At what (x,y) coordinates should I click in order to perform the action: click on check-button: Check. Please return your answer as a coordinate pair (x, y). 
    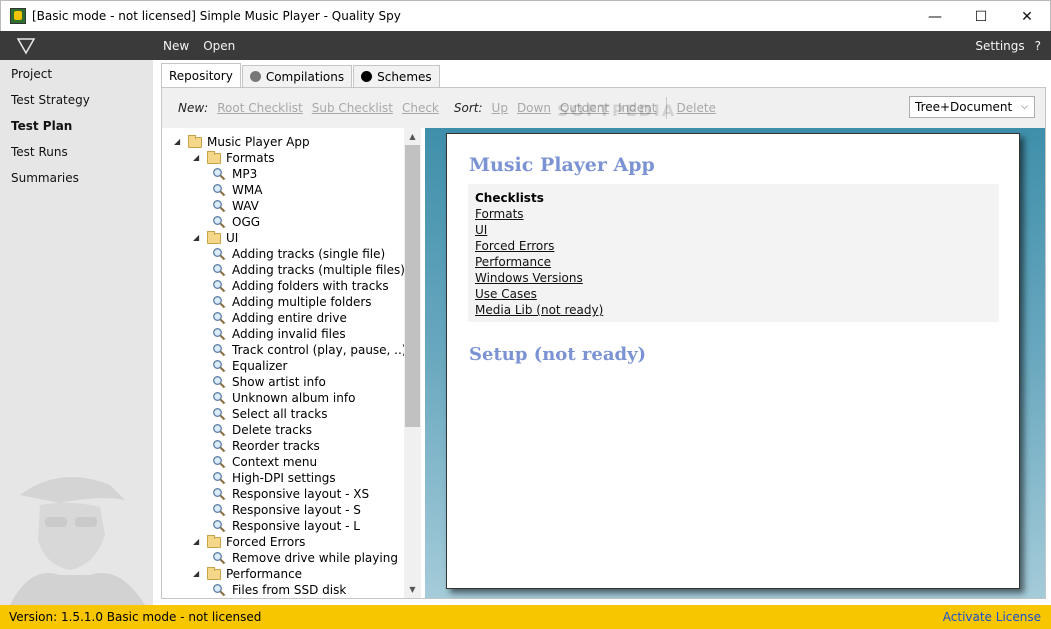
    Looking at the image, I should click on (420, 108).